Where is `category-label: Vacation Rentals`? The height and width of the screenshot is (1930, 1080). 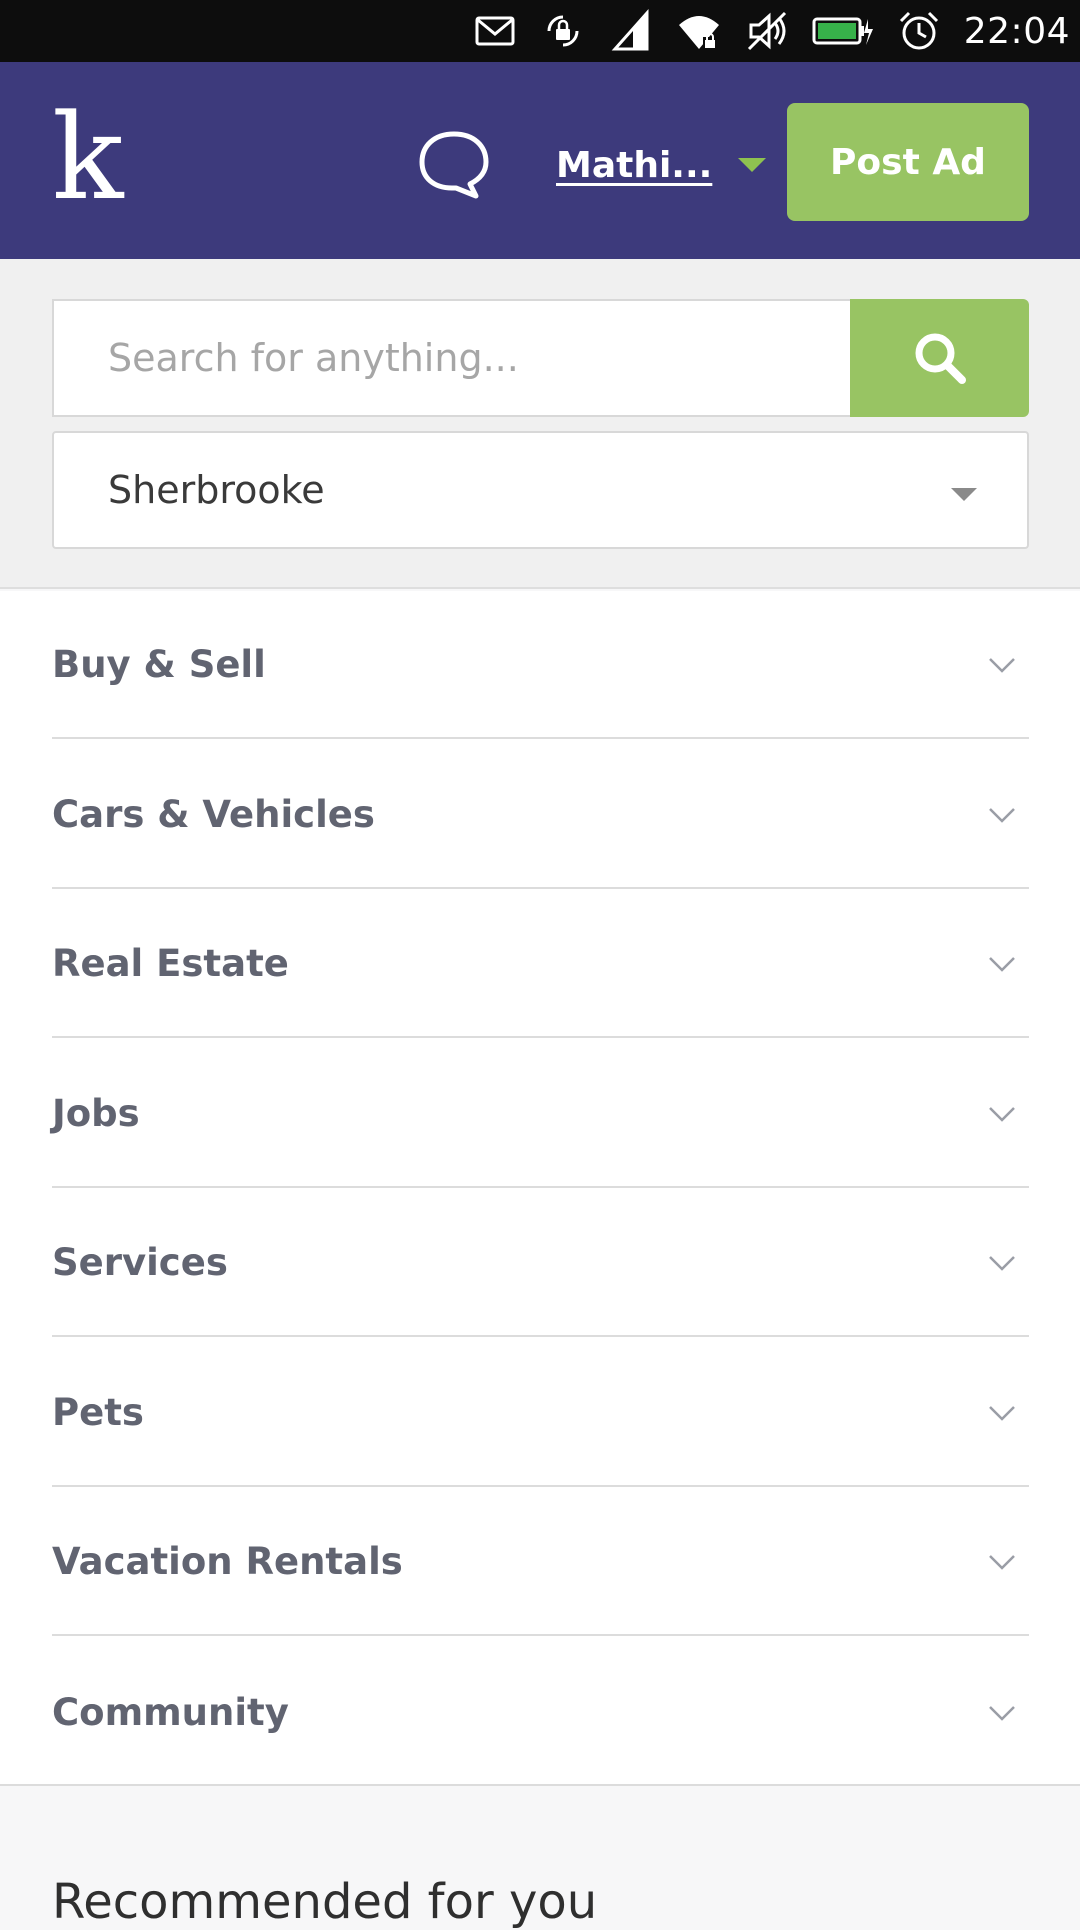 category-label: Vacation Rentals is located at coordinates (227, 1561).